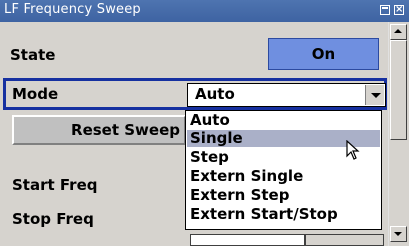 This screenshot has width=409, height=246. What do you see at coordinates (204, 11) in the screenshot?
I see `title-bar: LF Frequency Sweep ×` at bounding box center [204, 11].